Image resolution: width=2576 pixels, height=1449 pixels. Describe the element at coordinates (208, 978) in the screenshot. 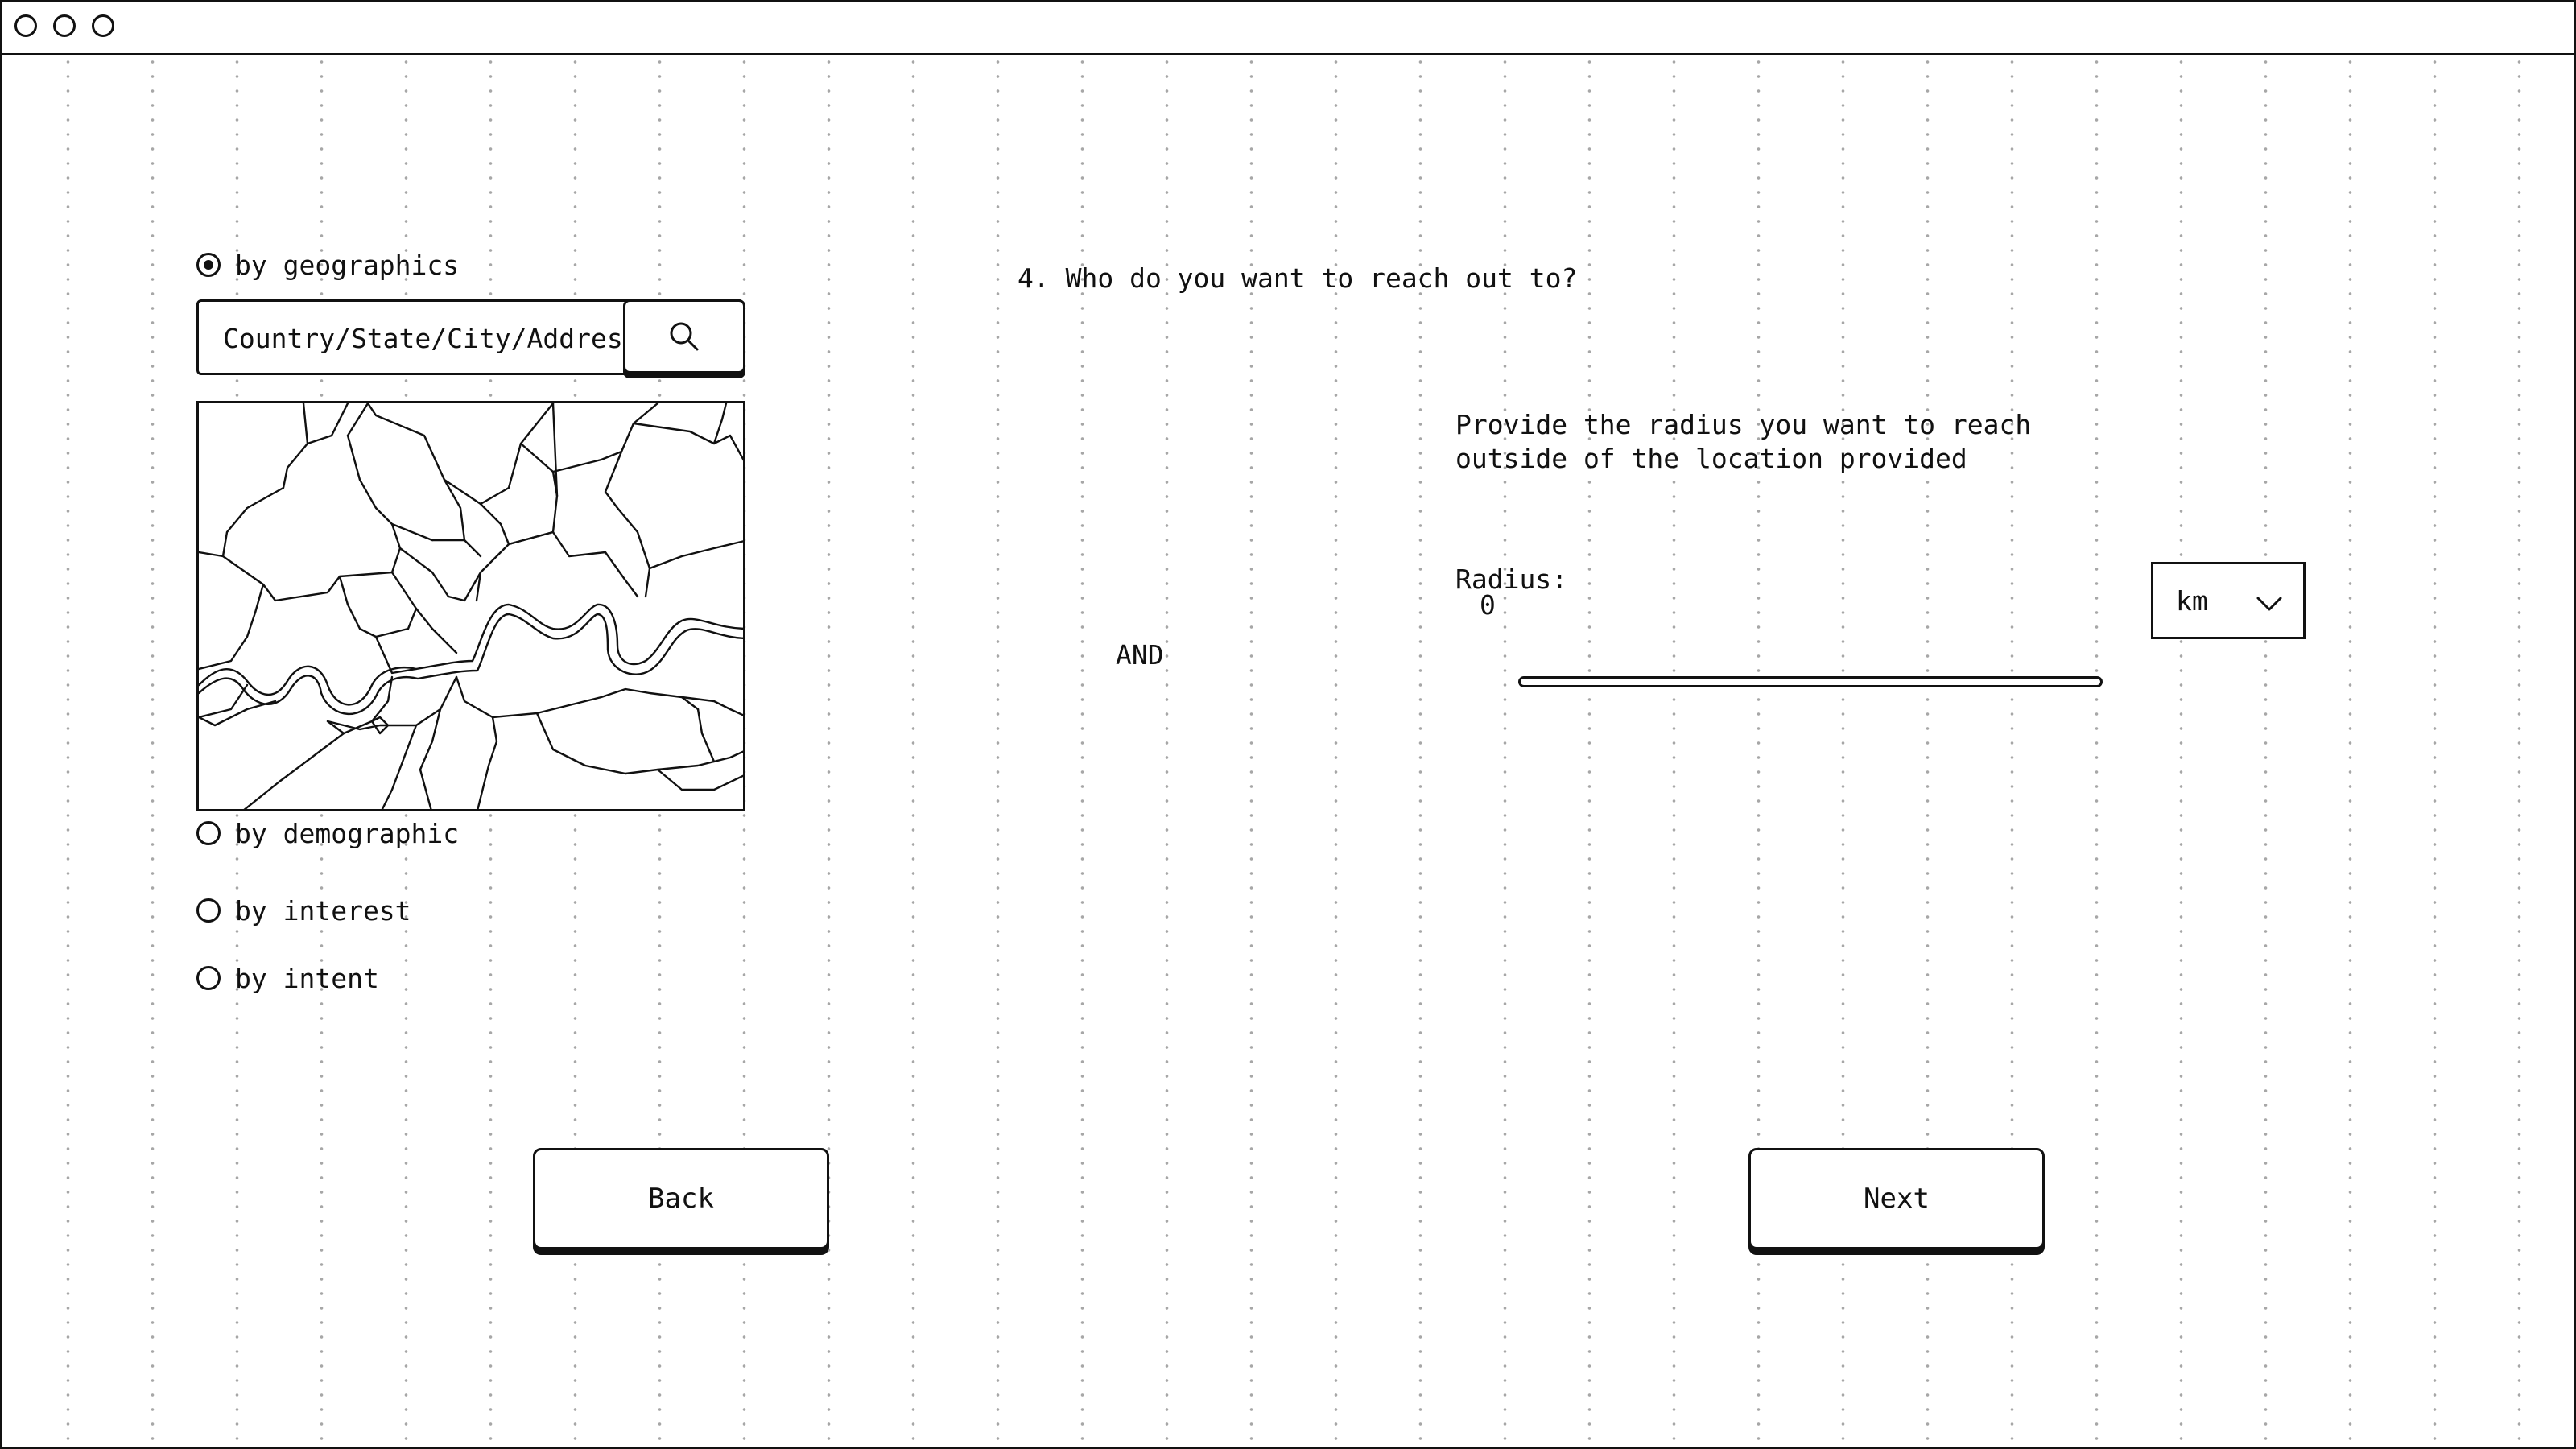

I see `radio-intent` at that location.